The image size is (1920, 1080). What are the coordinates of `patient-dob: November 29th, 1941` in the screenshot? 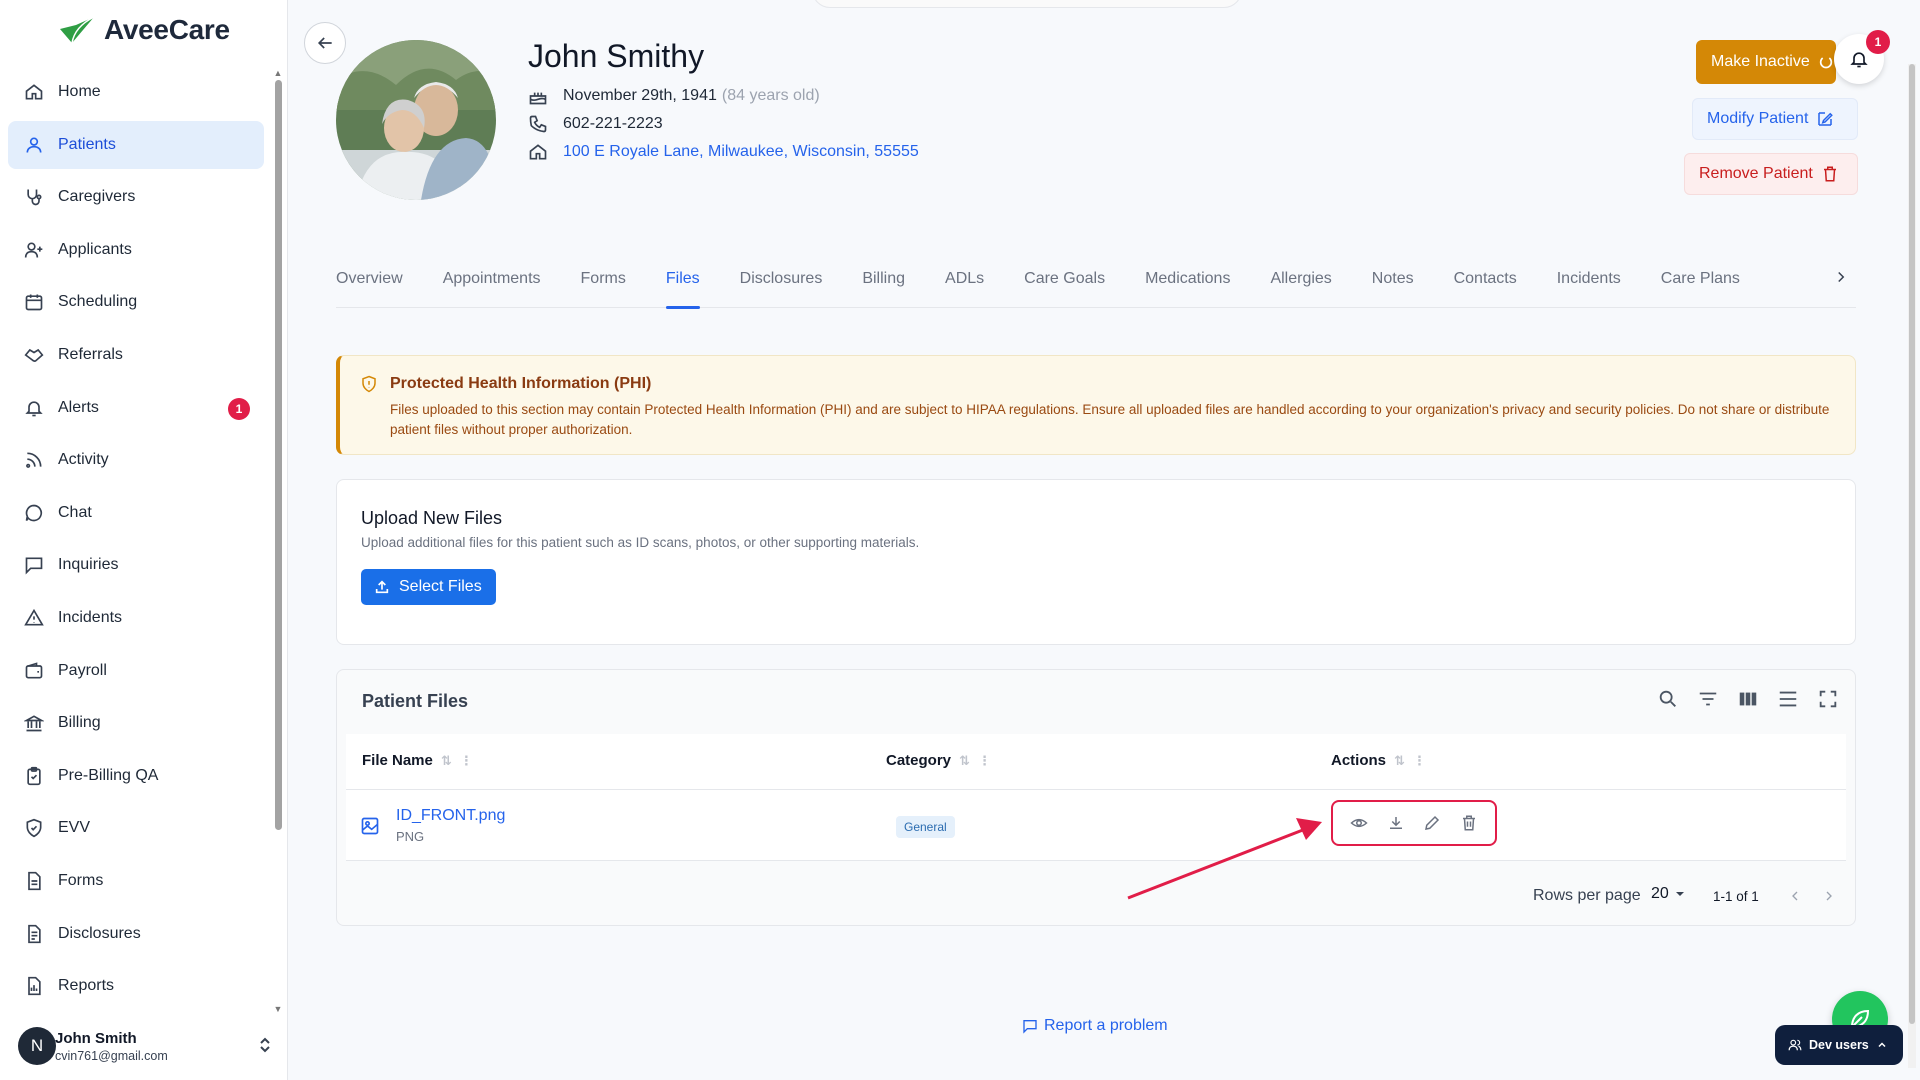 It's located at (640, 95).